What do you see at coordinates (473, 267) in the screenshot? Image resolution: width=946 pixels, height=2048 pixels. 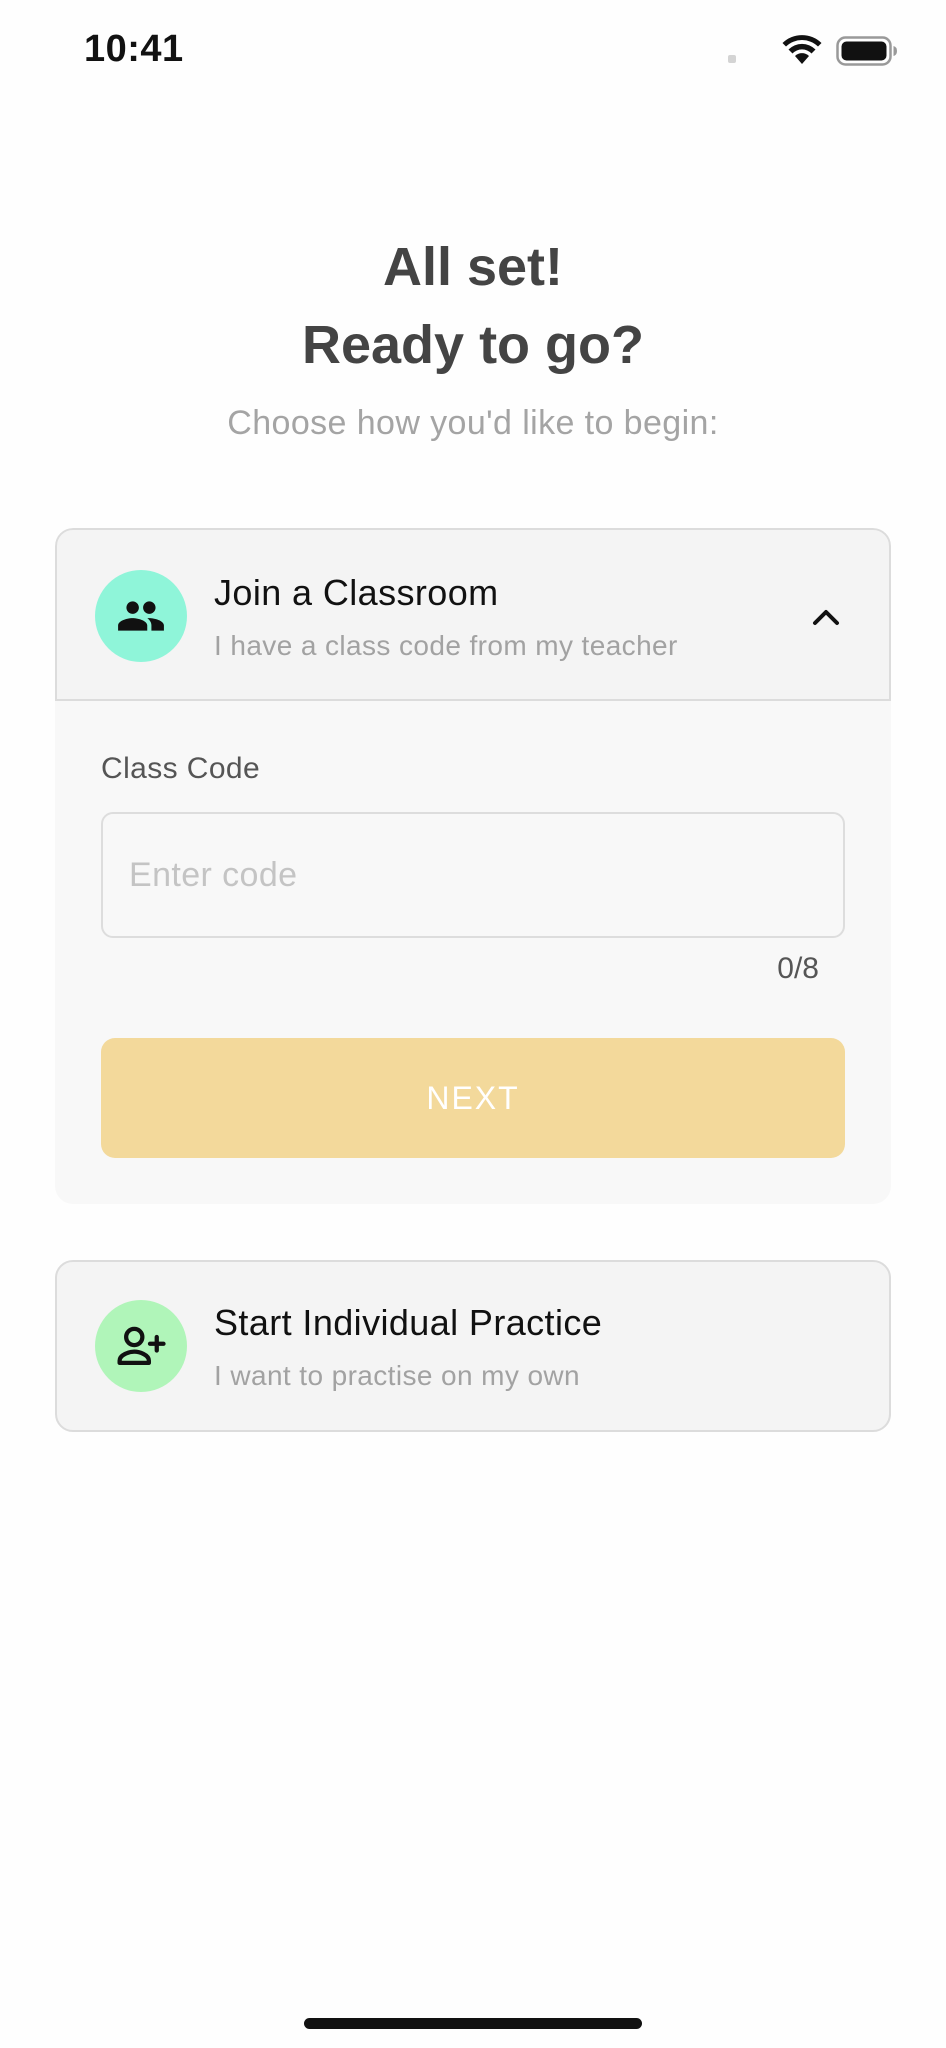 I see `title-line-1: All set!` at bounding box center [473, 267].